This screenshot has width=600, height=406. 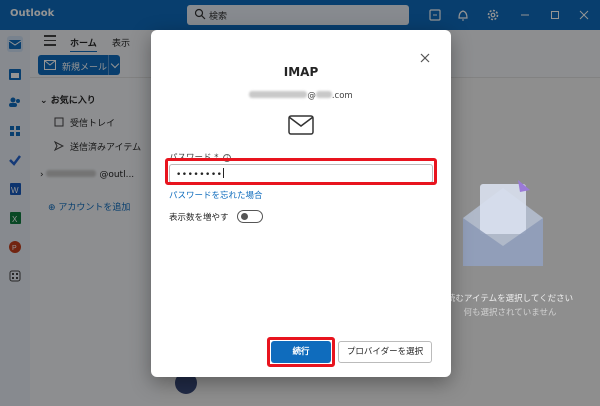 What do you see at coordinates (385, 352) in the screenshot?
I see `choose-provider-button: プロバイダーを選択` at bounding box center [385, 352].